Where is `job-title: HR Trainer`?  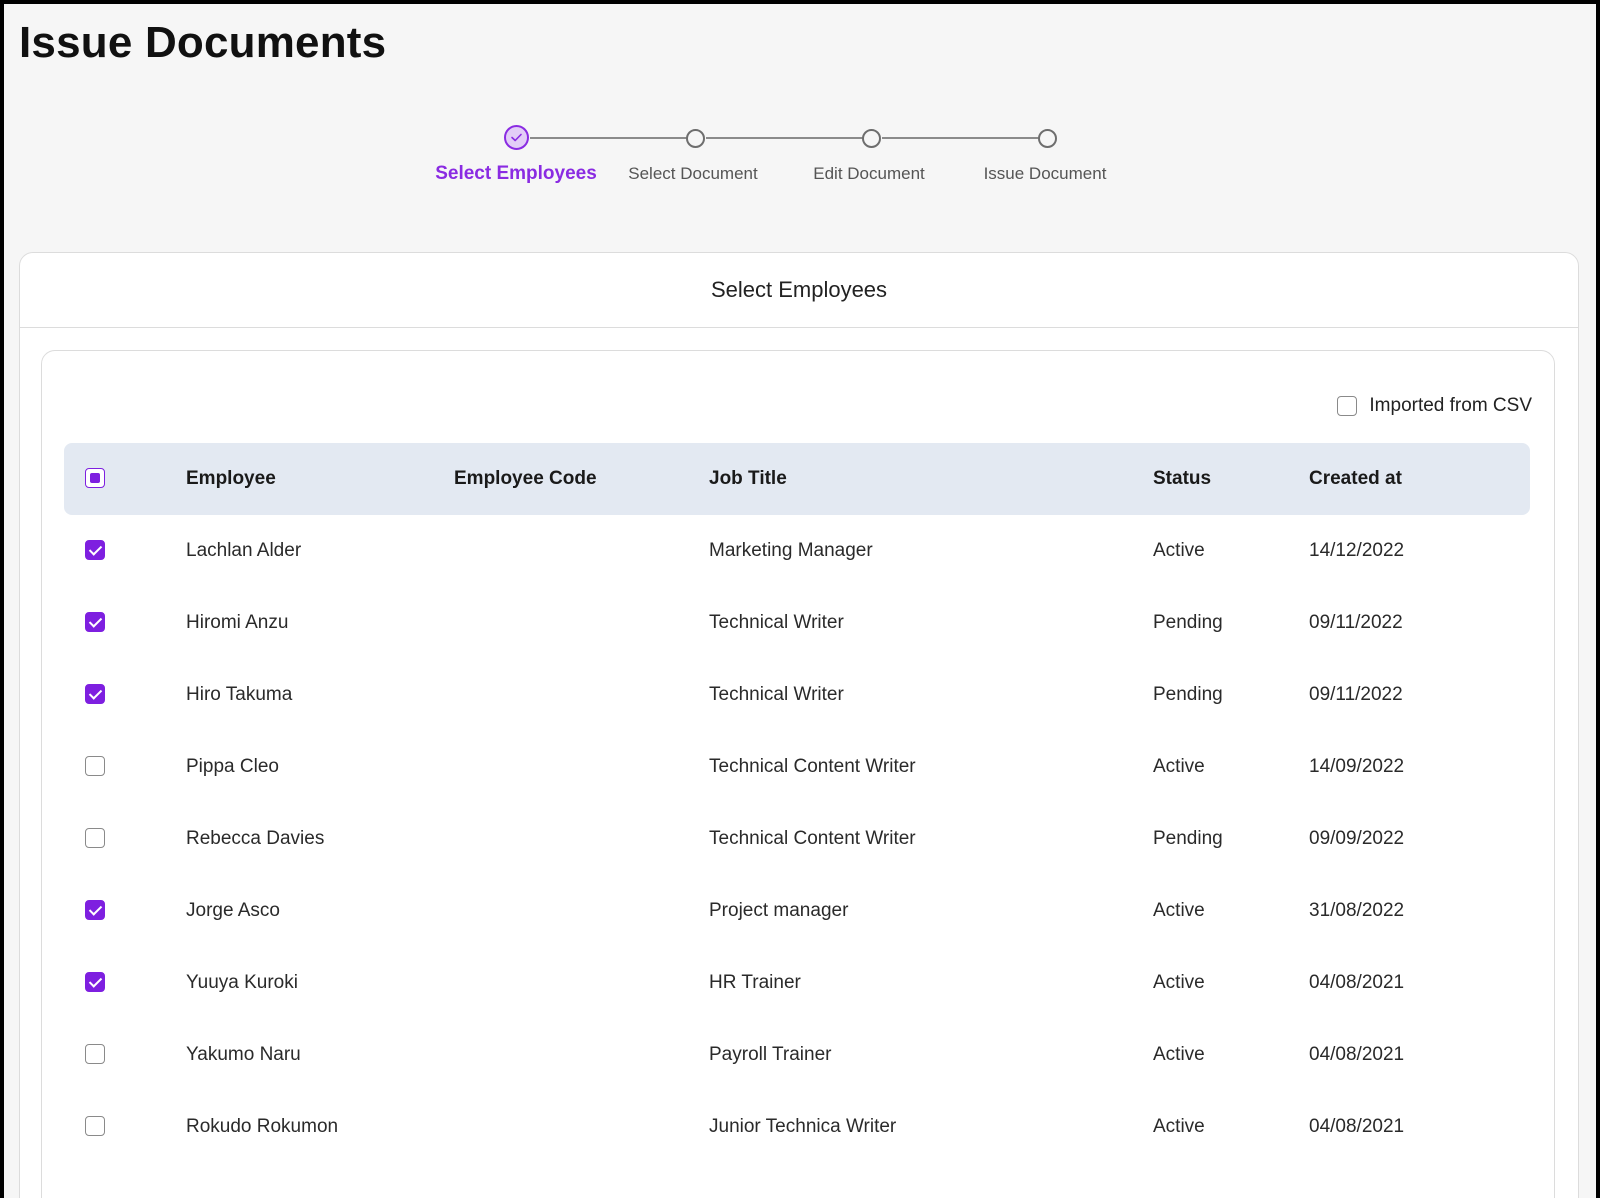 job-title: HR Trainer is located at coordinates (755, 982).